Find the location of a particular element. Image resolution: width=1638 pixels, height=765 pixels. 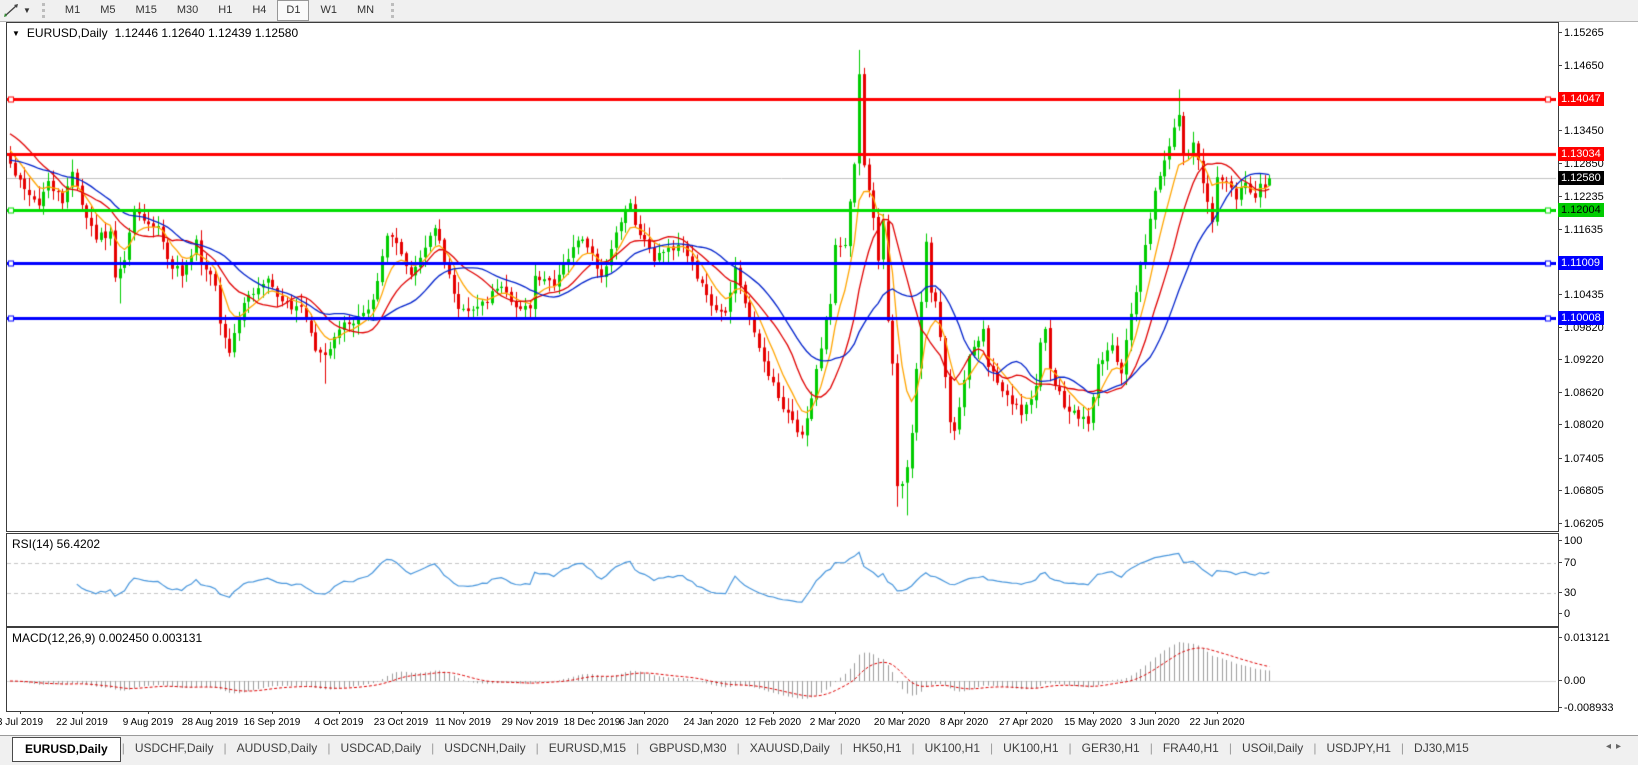

timeframe-button-MN: MN is located at coordinates (365, 10).